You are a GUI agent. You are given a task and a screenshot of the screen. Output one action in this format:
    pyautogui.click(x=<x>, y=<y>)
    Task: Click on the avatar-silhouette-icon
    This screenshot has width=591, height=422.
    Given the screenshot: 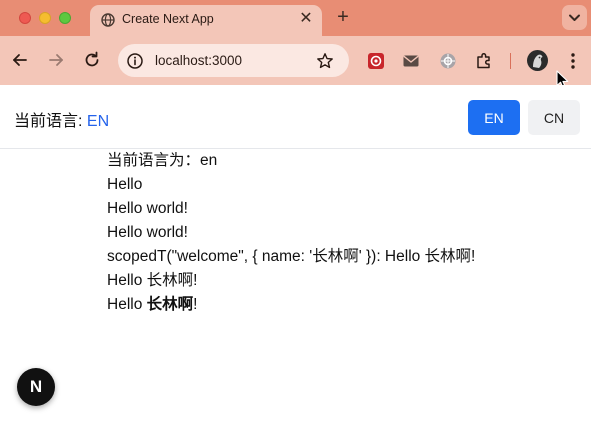 What is the action you would take?
    pyautogui.click(x=538, y=61)
    